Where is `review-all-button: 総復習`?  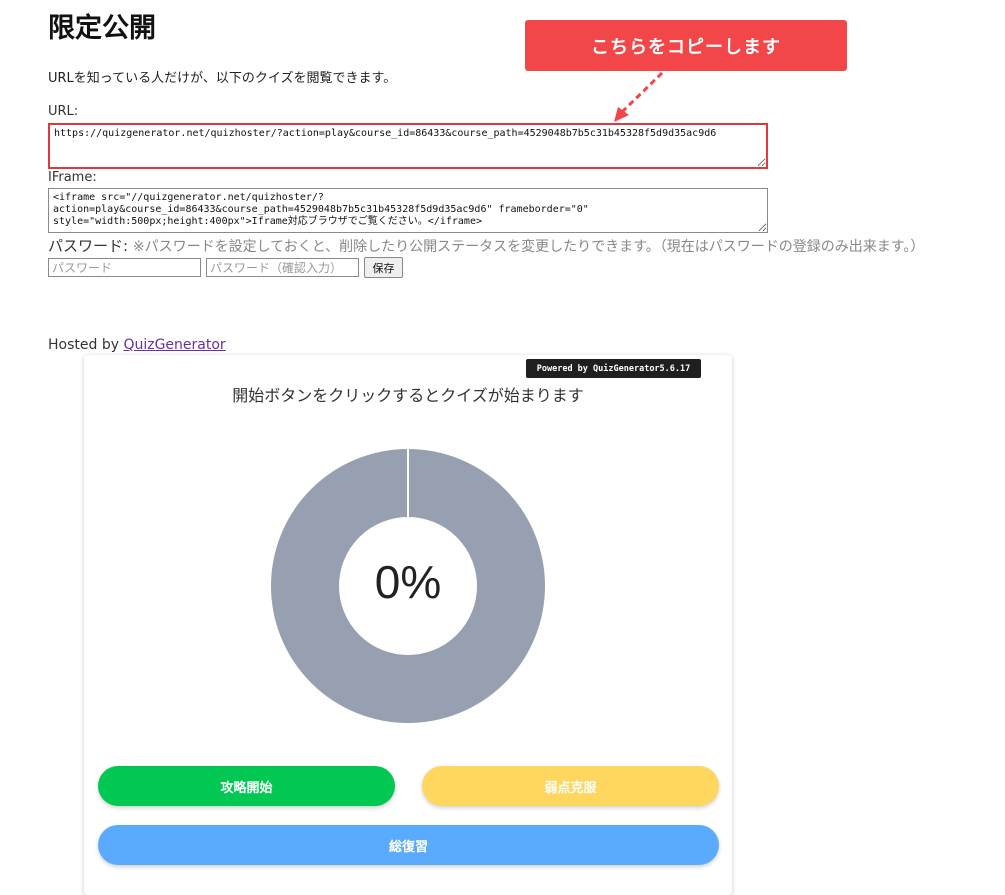
review-all-button: 総復習 is located at coordinates (408, 845).